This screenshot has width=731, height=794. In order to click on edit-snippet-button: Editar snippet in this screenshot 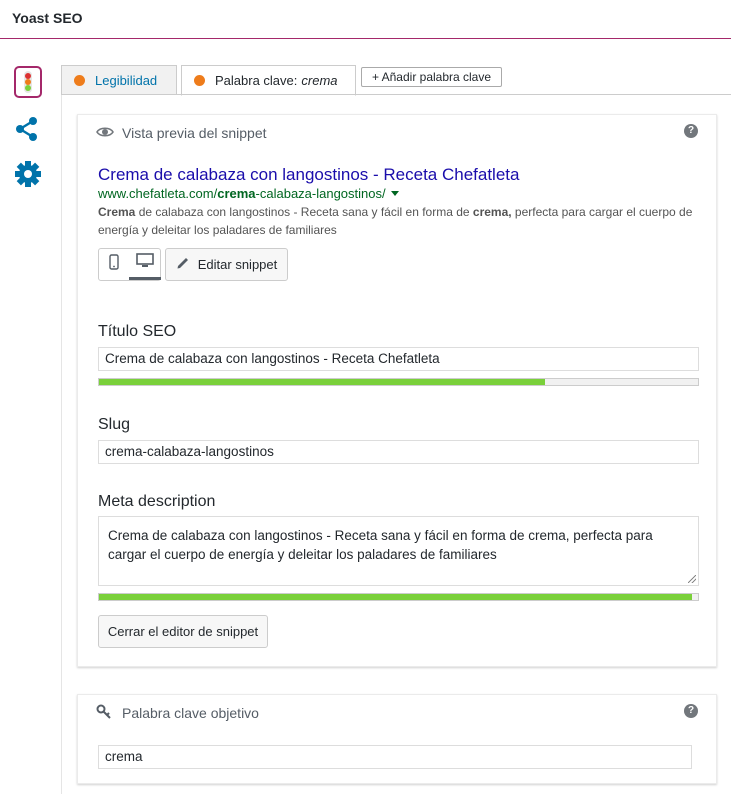, I will do `click(226, 264)`.